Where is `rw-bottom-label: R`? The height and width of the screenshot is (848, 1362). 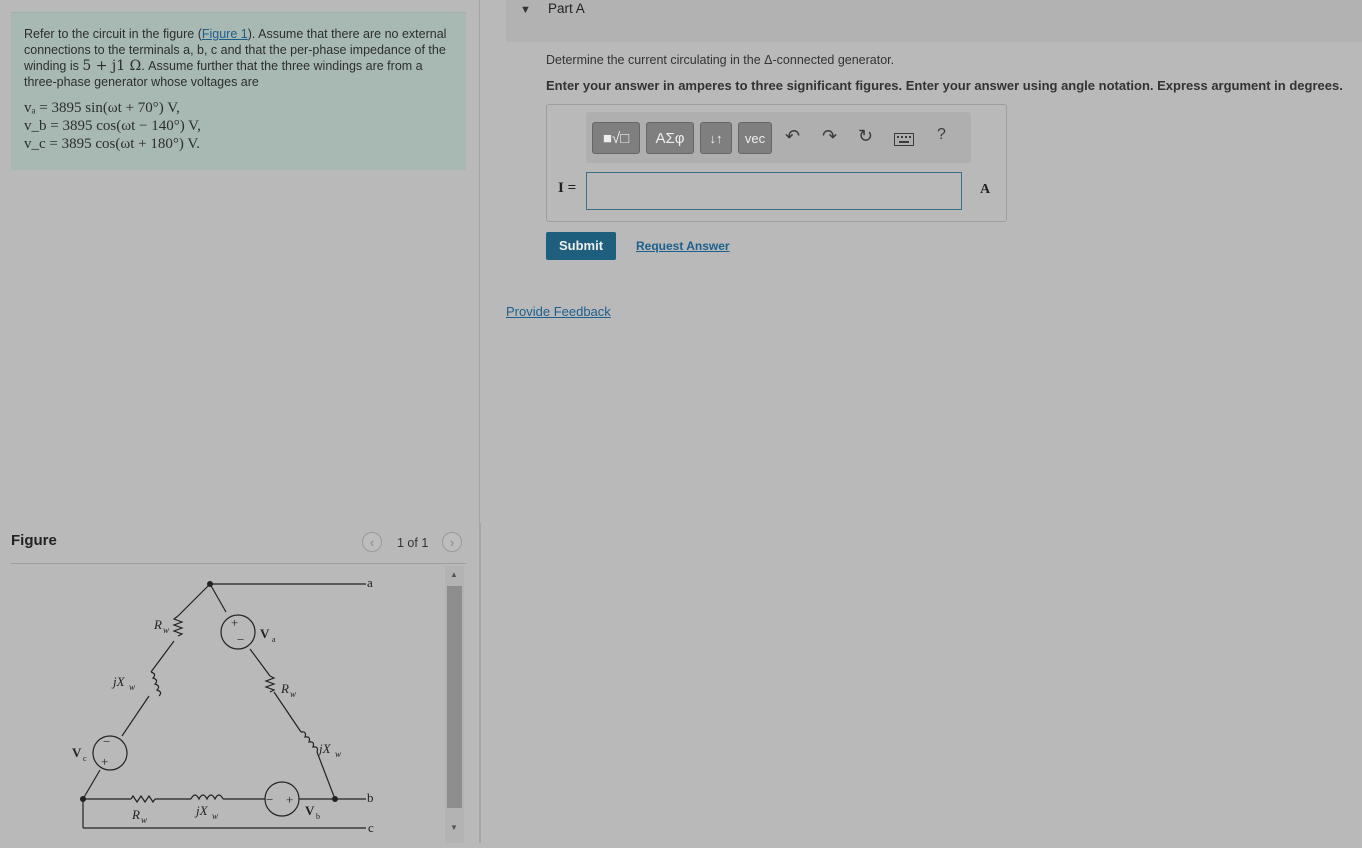
rw-bottom-label: R is located at coordinates (135, 814).